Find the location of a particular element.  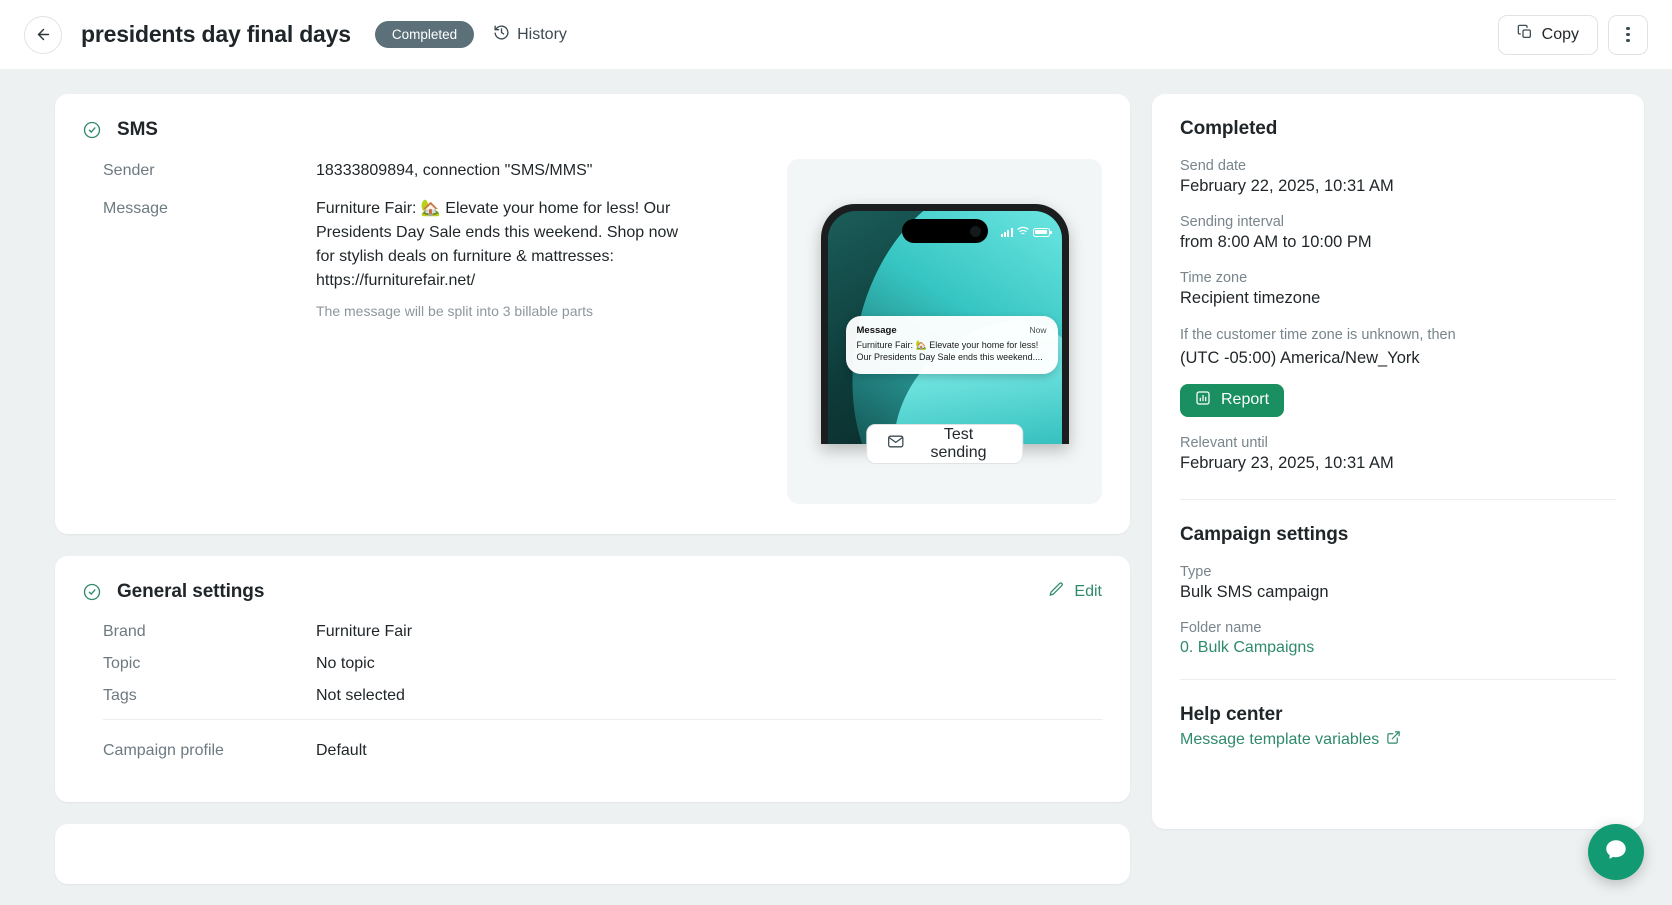

pencil-icon is located at coordinates (1056, 592).